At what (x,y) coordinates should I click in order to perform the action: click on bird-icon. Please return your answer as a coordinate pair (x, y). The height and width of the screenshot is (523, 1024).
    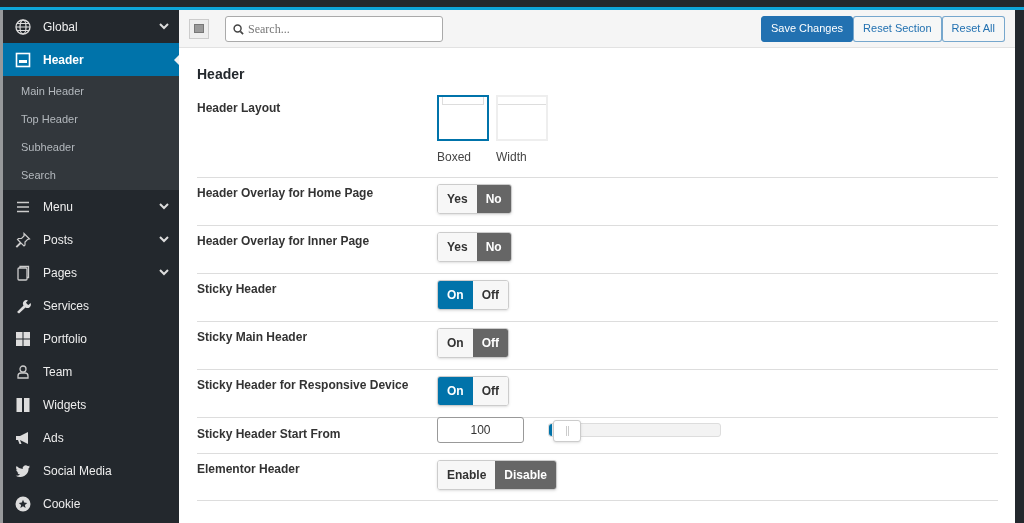
    Looking at the image, I should click on (23, 470).